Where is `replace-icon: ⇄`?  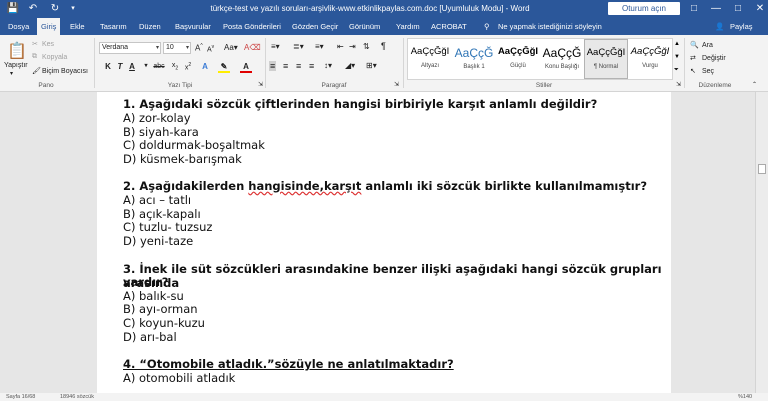
replace-icon: ⇄ is located at coordinates (693, 58).